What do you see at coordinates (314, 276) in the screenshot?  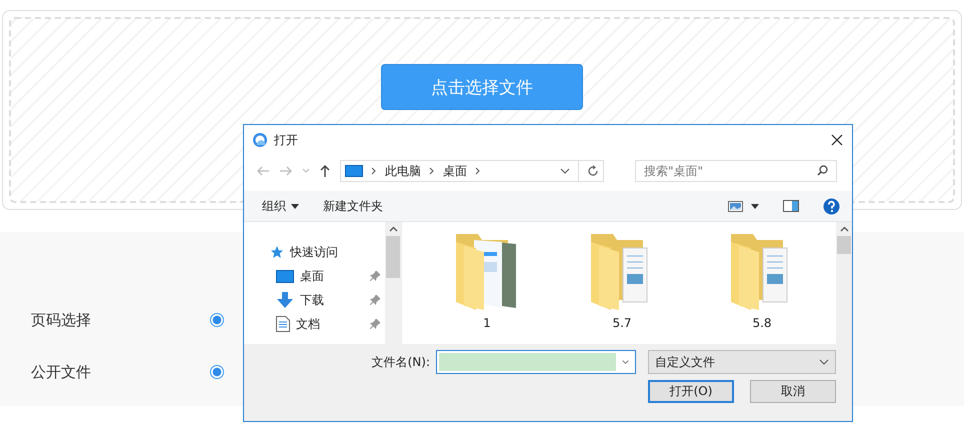 I see `nav-item: 桌面` at bounding box center [314, 276].